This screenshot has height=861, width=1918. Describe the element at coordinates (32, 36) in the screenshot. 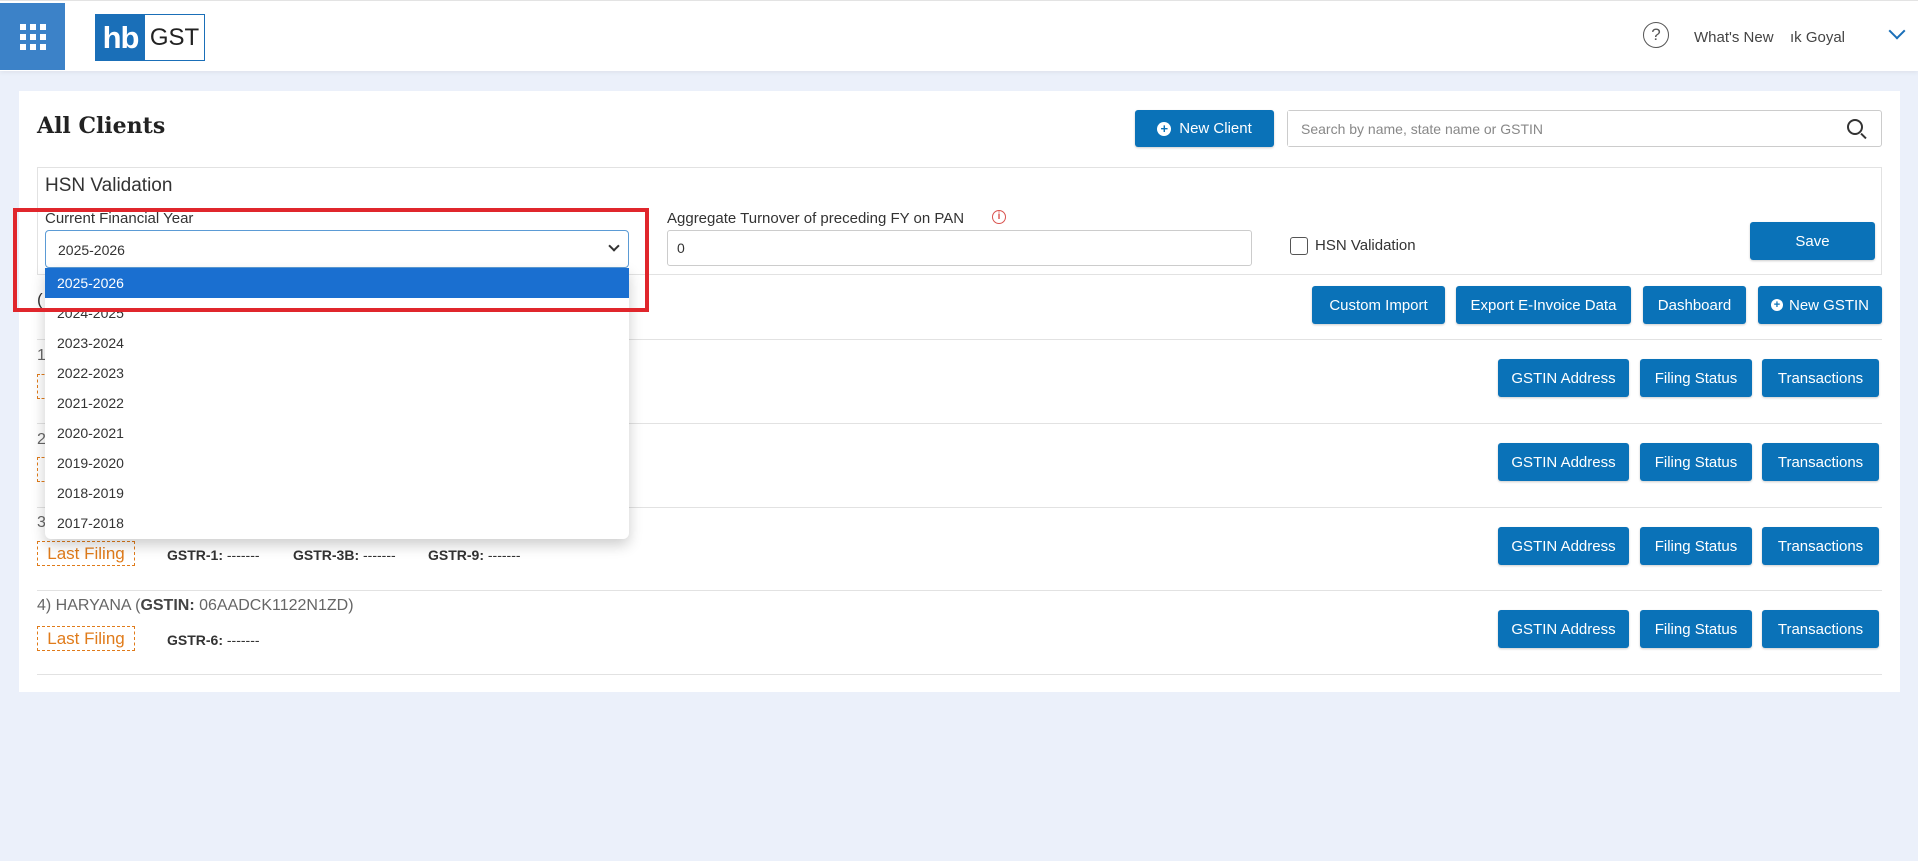

I see `apps-grid-icon` at that location.